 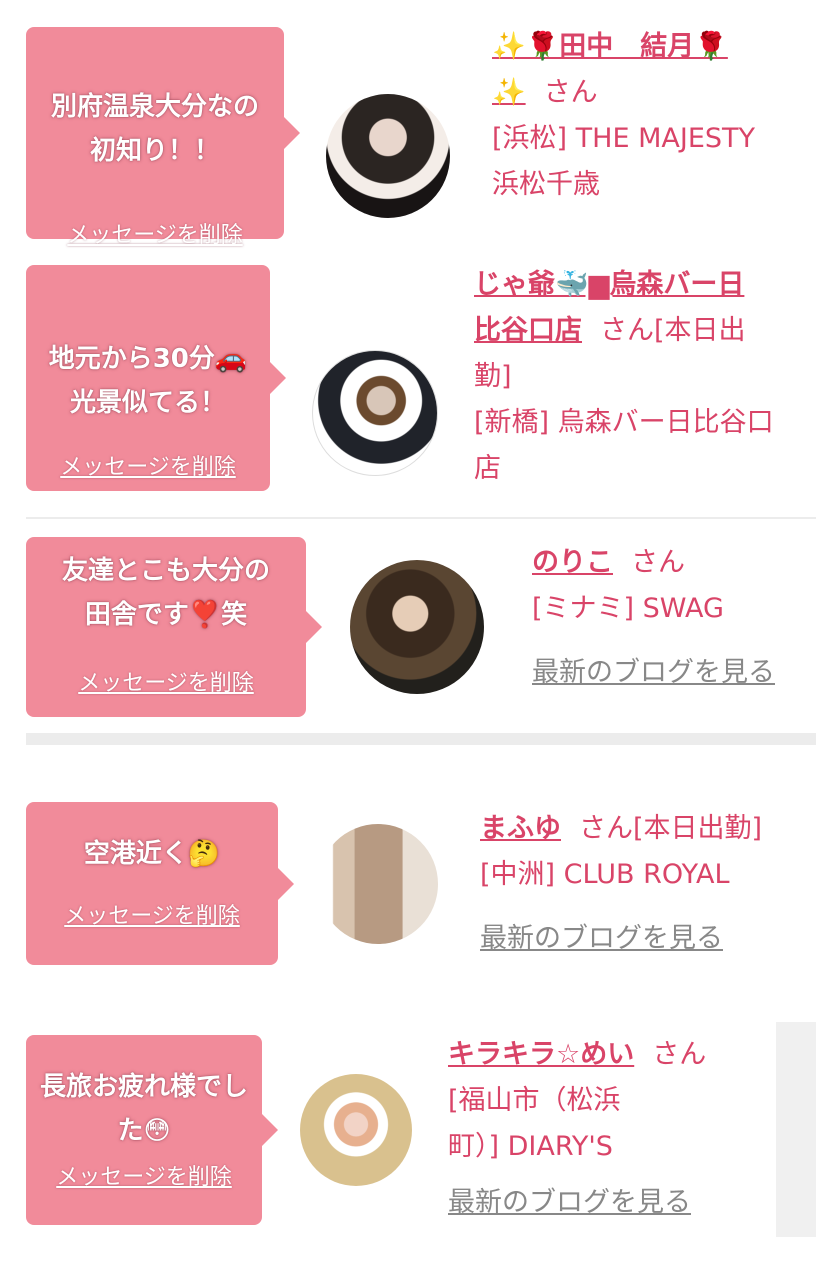 What do you see at coordinates (143, 1109) in the screenshot?
I see `message-text: 長旅お疲れ様でし た😳` at bounding box center [143, 1109].